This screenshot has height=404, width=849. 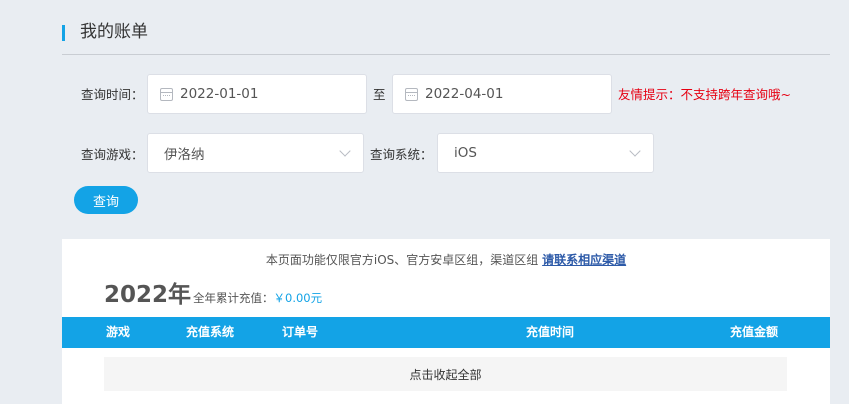 I want to click on channel-notice-text: 本页面功能仅限官方iOS、官方安卓区组，渠道区组, so click(x=402, y=260).